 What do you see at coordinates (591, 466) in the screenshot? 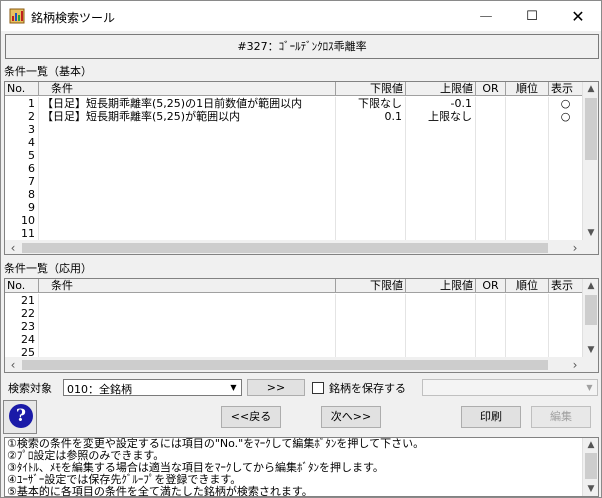
I see `notes-vscroll-thumb` at bounding box center [591, 466].